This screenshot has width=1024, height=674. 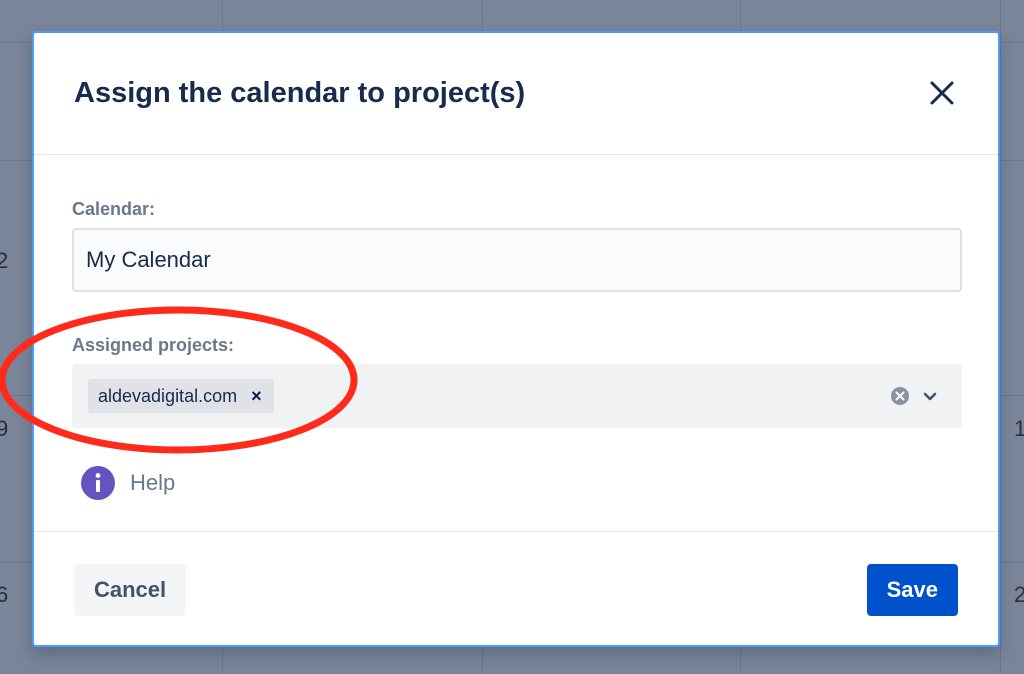 What do you see at coordinates (900, 396) in the screenshot?
I see `clear-icon` at bounding box center [900, 396].